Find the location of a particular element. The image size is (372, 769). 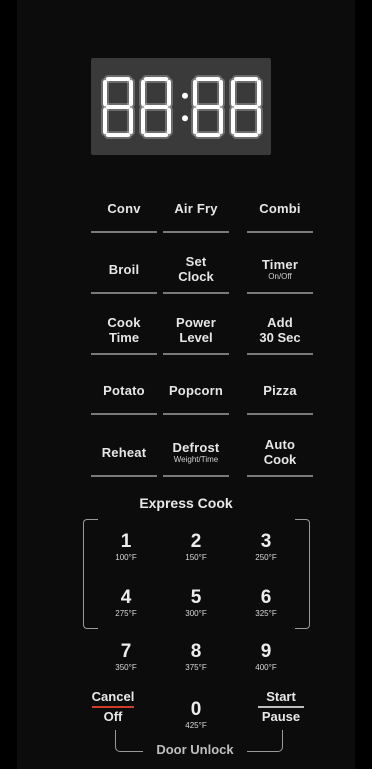

pause-label: Pause is located at coordinates (281, 716).